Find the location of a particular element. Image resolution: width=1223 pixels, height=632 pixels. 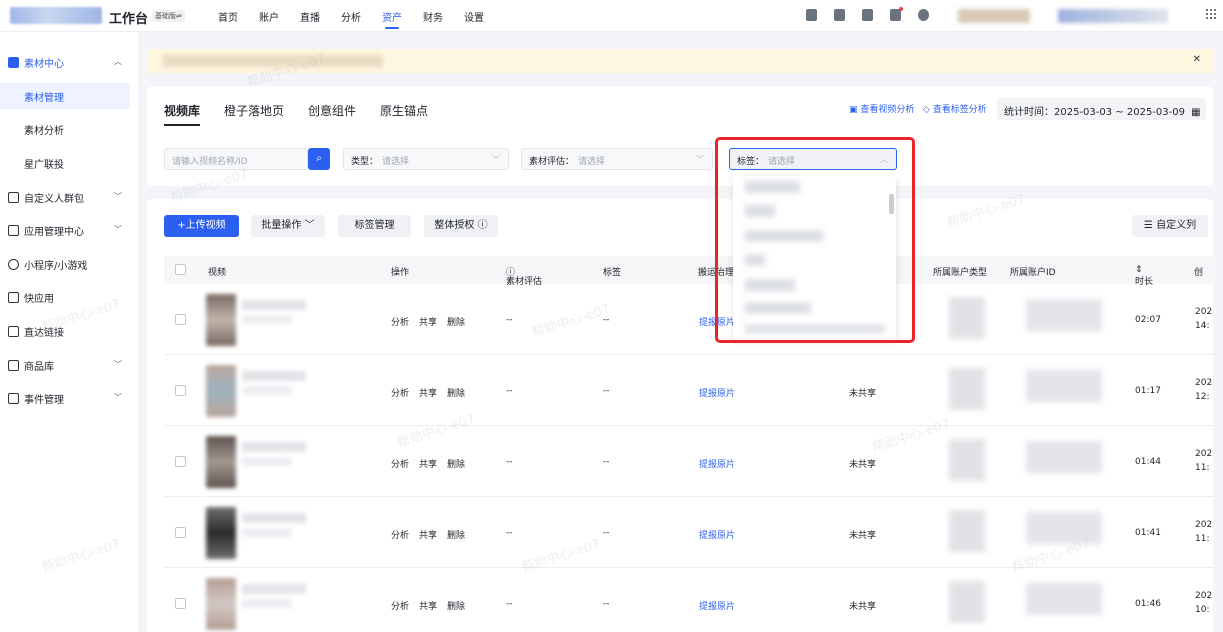

tab-video-library: 视频库 is located at coordinates (182, 114).